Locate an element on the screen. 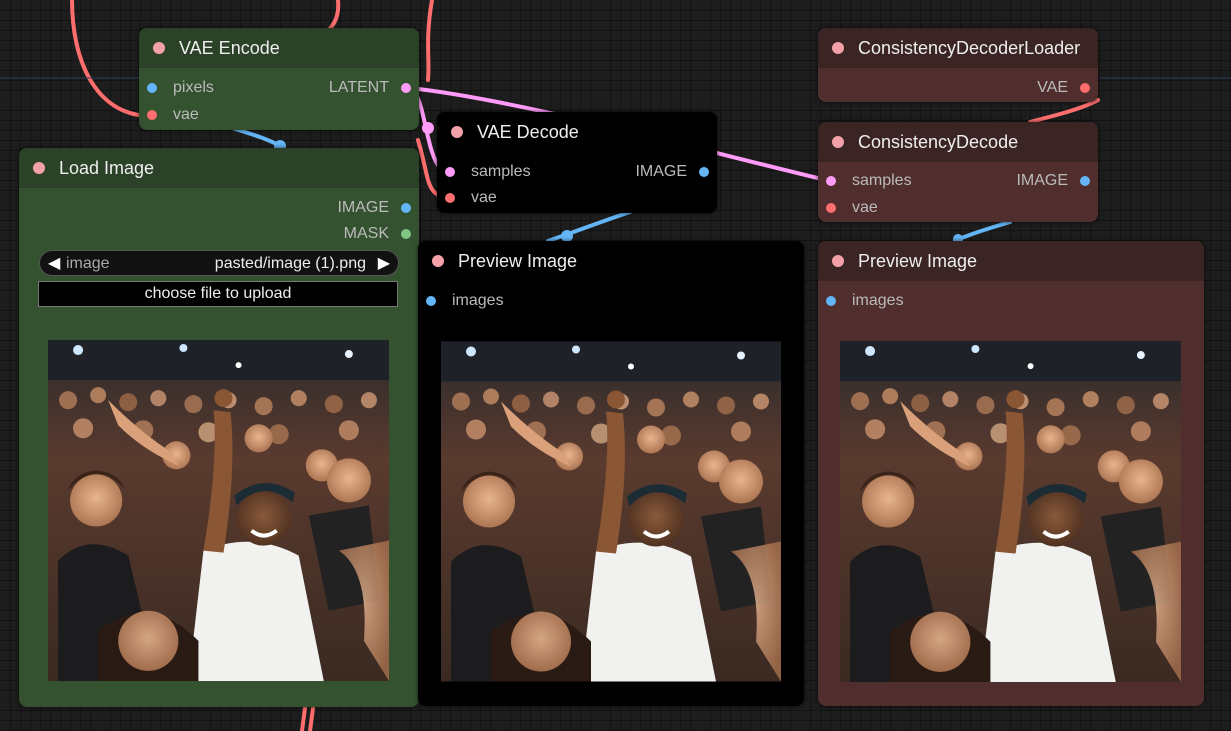 The image size is (1231, 731). output-slot-mask: MASK is located at coordinates (377, 234).